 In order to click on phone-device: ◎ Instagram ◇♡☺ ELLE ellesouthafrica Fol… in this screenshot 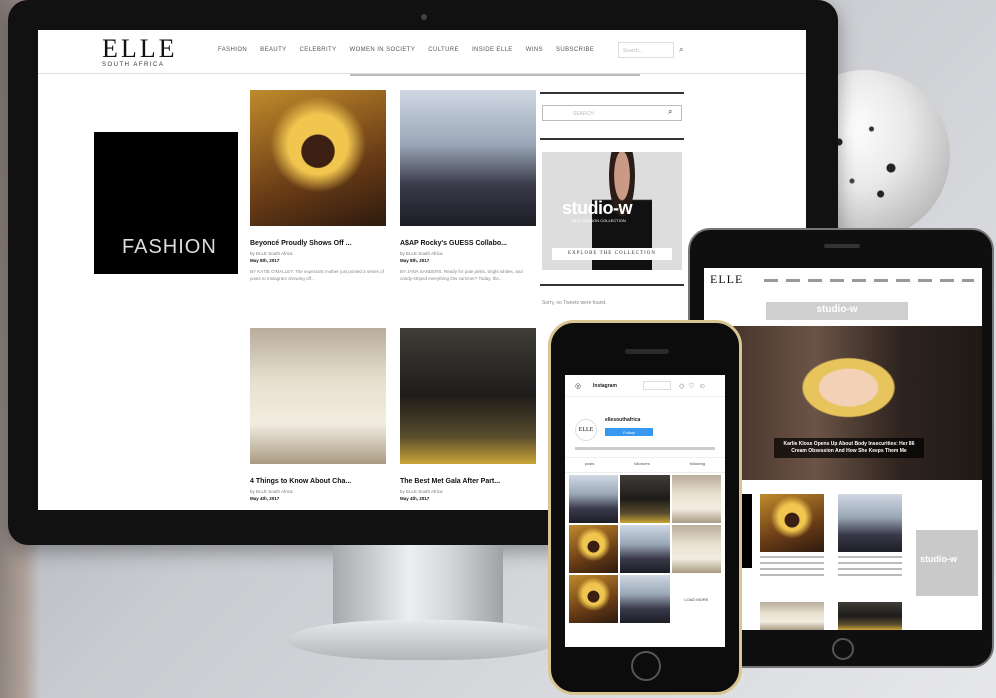, I will do `click(645, 507)`.